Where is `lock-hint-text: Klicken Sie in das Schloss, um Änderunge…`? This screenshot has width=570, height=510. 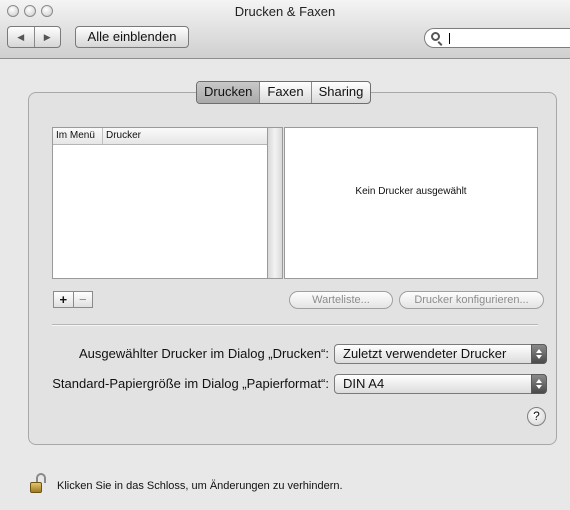 lock-hint-text: Klicken Sie in das Schloss, um Änderunge… is located at coordinates (200, 486).